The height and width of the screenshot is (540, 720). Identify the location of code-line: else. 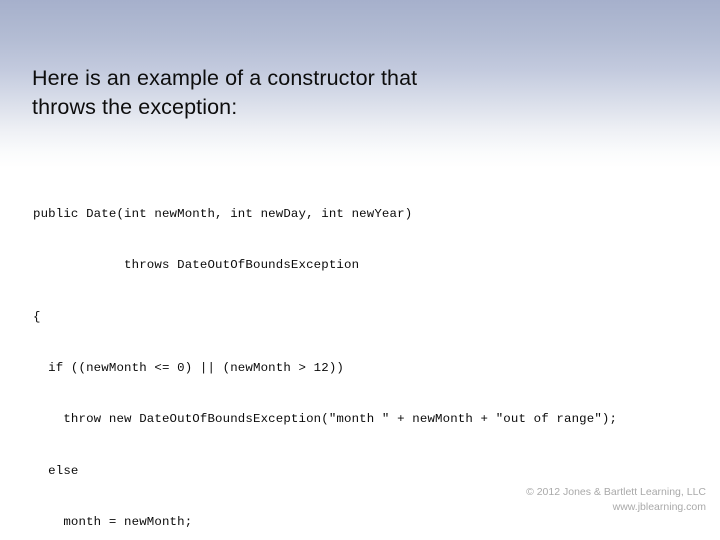
(56, 470).